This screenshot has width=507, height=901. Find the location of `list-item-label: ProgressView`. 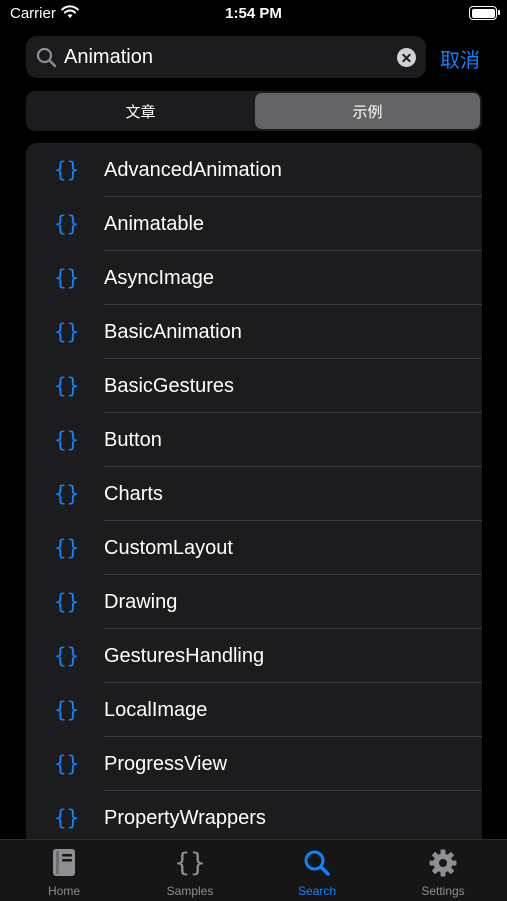

list-item-label: ProgressView is located at coordinates (166, 763).